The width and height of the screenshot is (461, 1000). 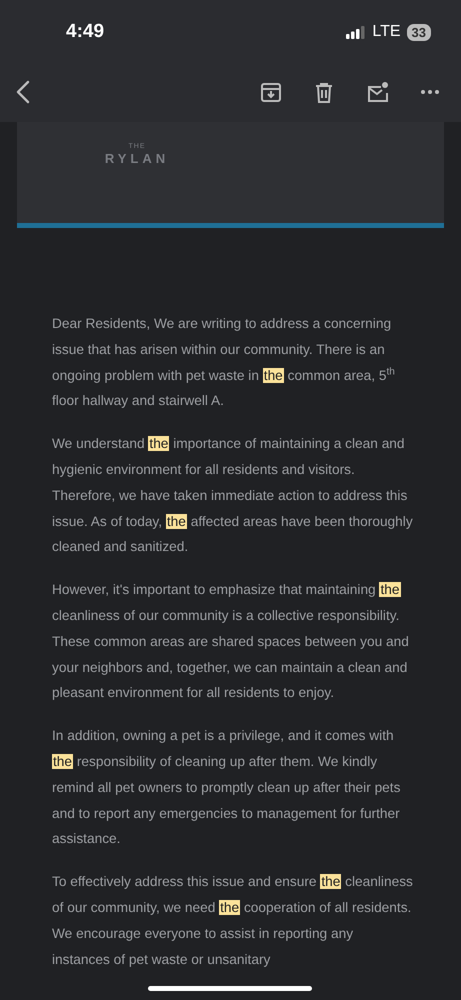 I want to click on email-paragraph: We understand the importance of maintaining a clean and hygienic environment for all residents and visitors. Therefore, we have taken immediate action to address this issue. As of today, the affected areas have been thoroughly cleaned and sanitized., so click(x=233, y=495).